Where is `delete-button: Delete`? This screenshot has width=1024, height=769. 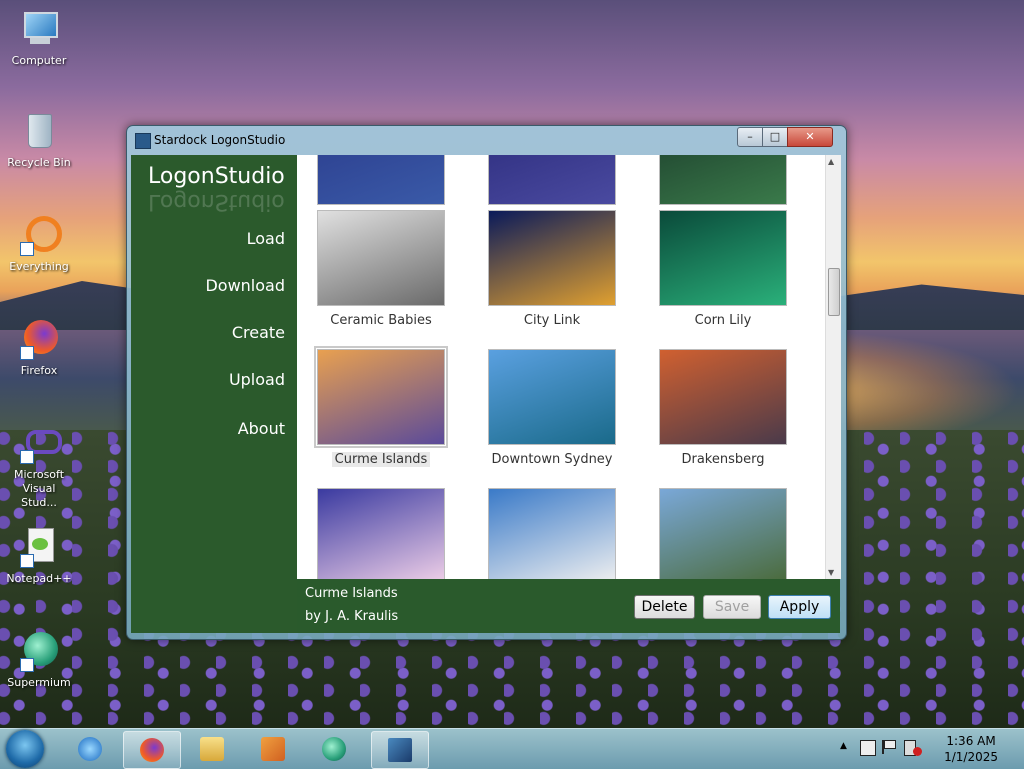
delete-button: Delete is located at coordinates (664, 607).